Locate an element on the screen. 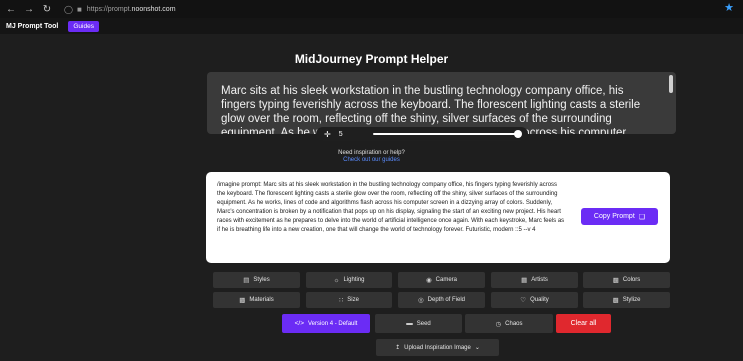 This screenshot has height=361, width=743. camera-label: Camera is located at coordinates (446, 280).